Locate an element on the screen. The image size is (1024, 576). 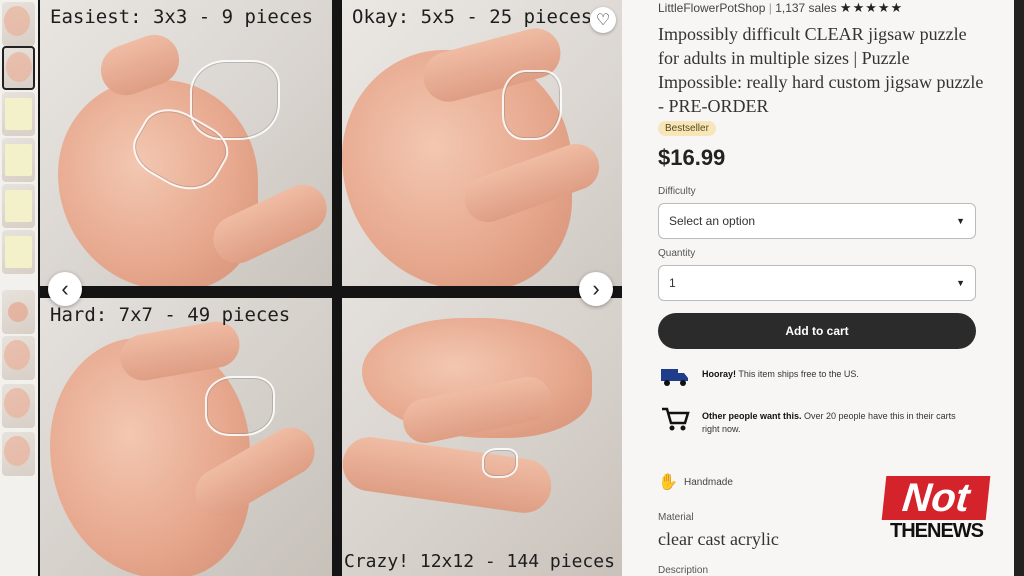
heart-icon: ♡ is located at coordinates (603, 20).